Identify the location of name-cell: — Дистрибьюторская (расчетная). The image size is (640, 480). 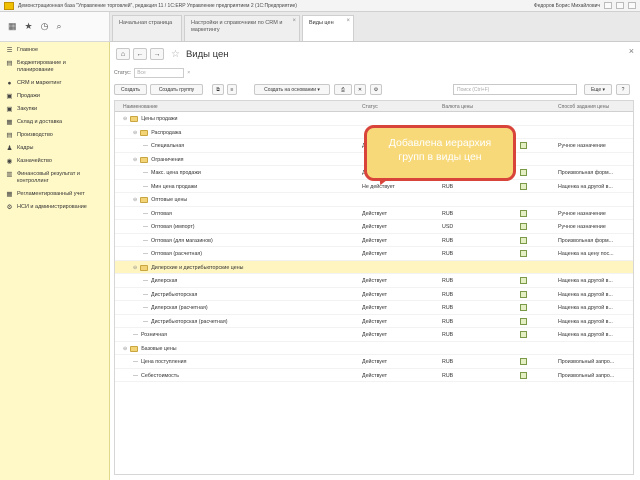
(185, 322).